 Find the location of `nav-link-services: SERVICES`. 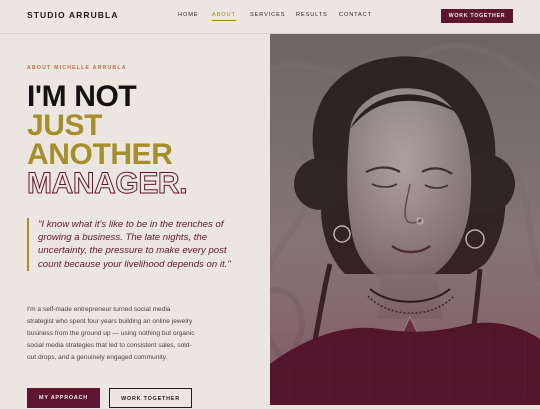

nav-link-services: SERVICES is located at coordinates (267, 15).